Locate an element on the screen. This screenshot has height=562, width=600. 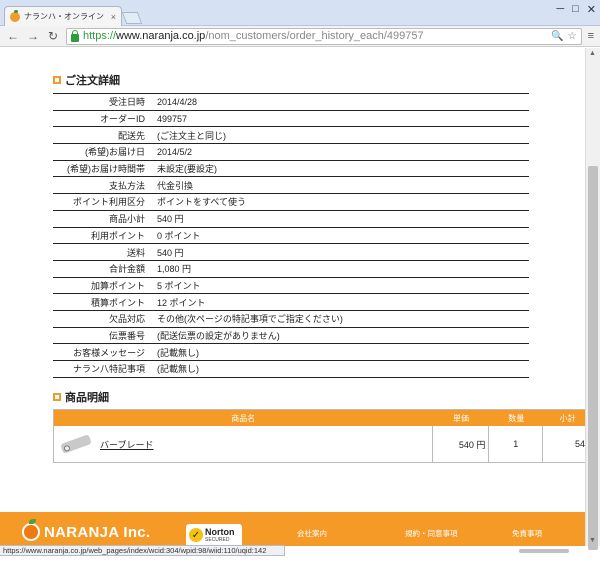
detail-label: 受注日時 is located at coordinates (102, 102).